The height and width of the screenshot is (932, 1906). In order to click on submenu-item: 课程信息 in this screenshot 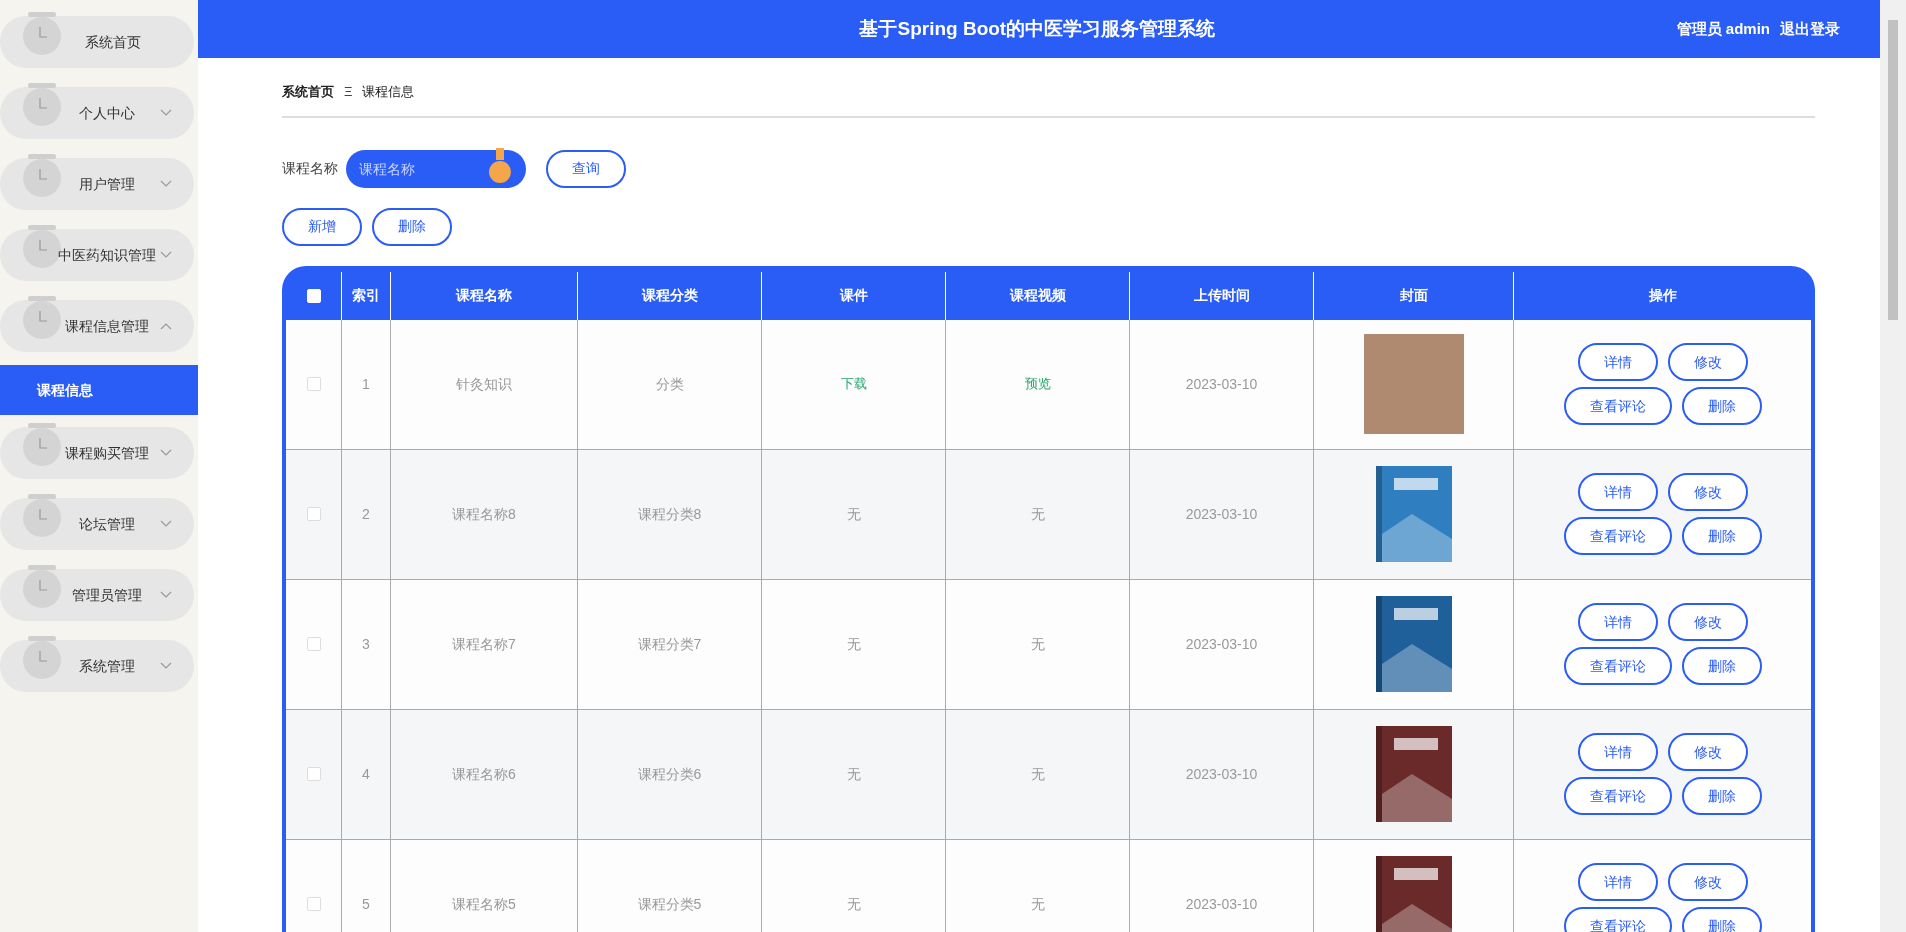, I will do `click(99, 390)`.